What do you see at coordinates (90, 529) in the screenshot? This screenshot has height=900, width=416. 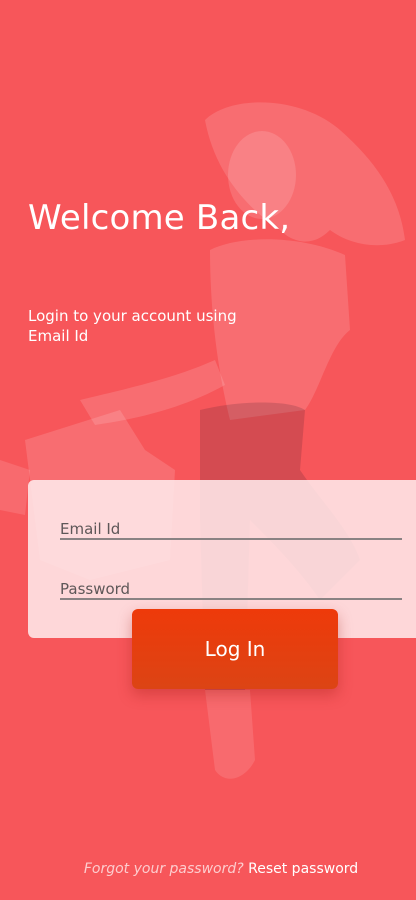 I see `email-field-label: Email Id` at bounding box center [90, 529].